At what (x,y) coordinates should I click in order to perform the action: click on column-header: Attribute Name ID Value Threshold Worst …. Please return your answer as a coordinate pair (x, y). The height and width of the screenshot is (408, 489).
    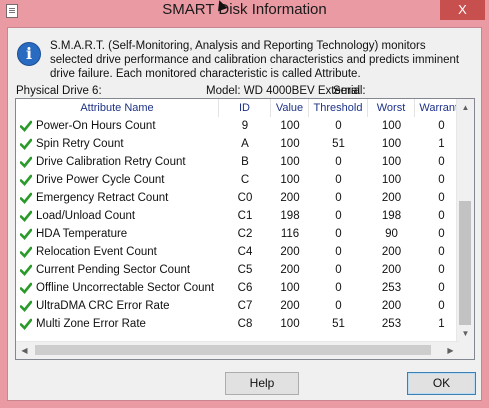
    Looking at the image, I should click on (242, 108).